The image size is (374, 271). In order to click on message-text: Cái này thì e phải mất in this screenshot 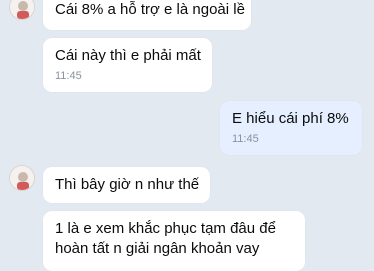, I will do `click(128, 55)`.